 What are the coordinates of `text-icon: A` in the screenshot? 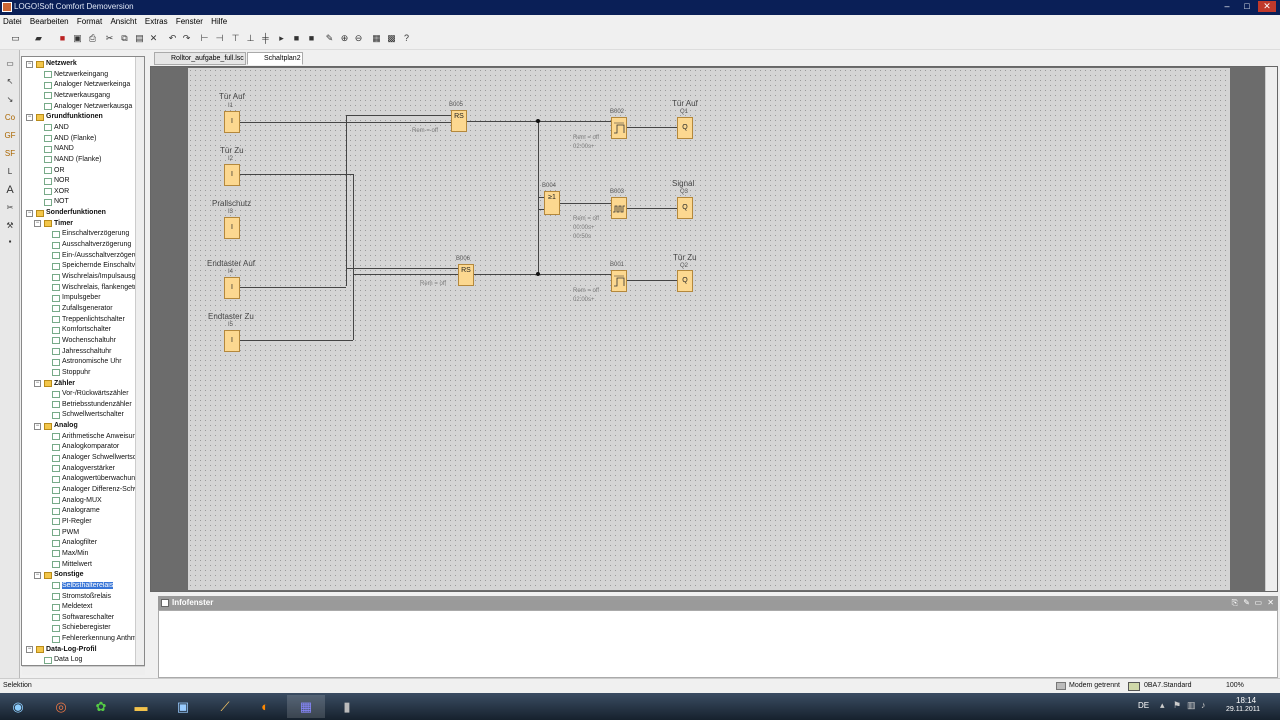 It's located at (10, 190).